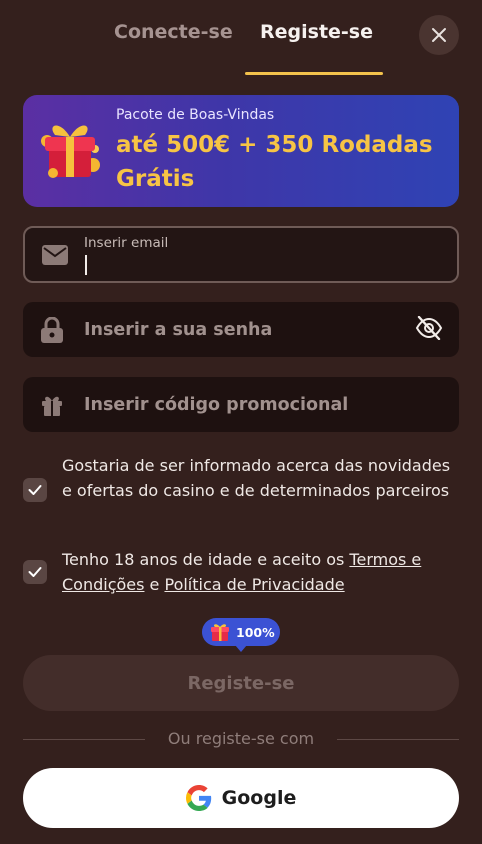  I want to click on google-signup-button: Google, so click(241, 798).